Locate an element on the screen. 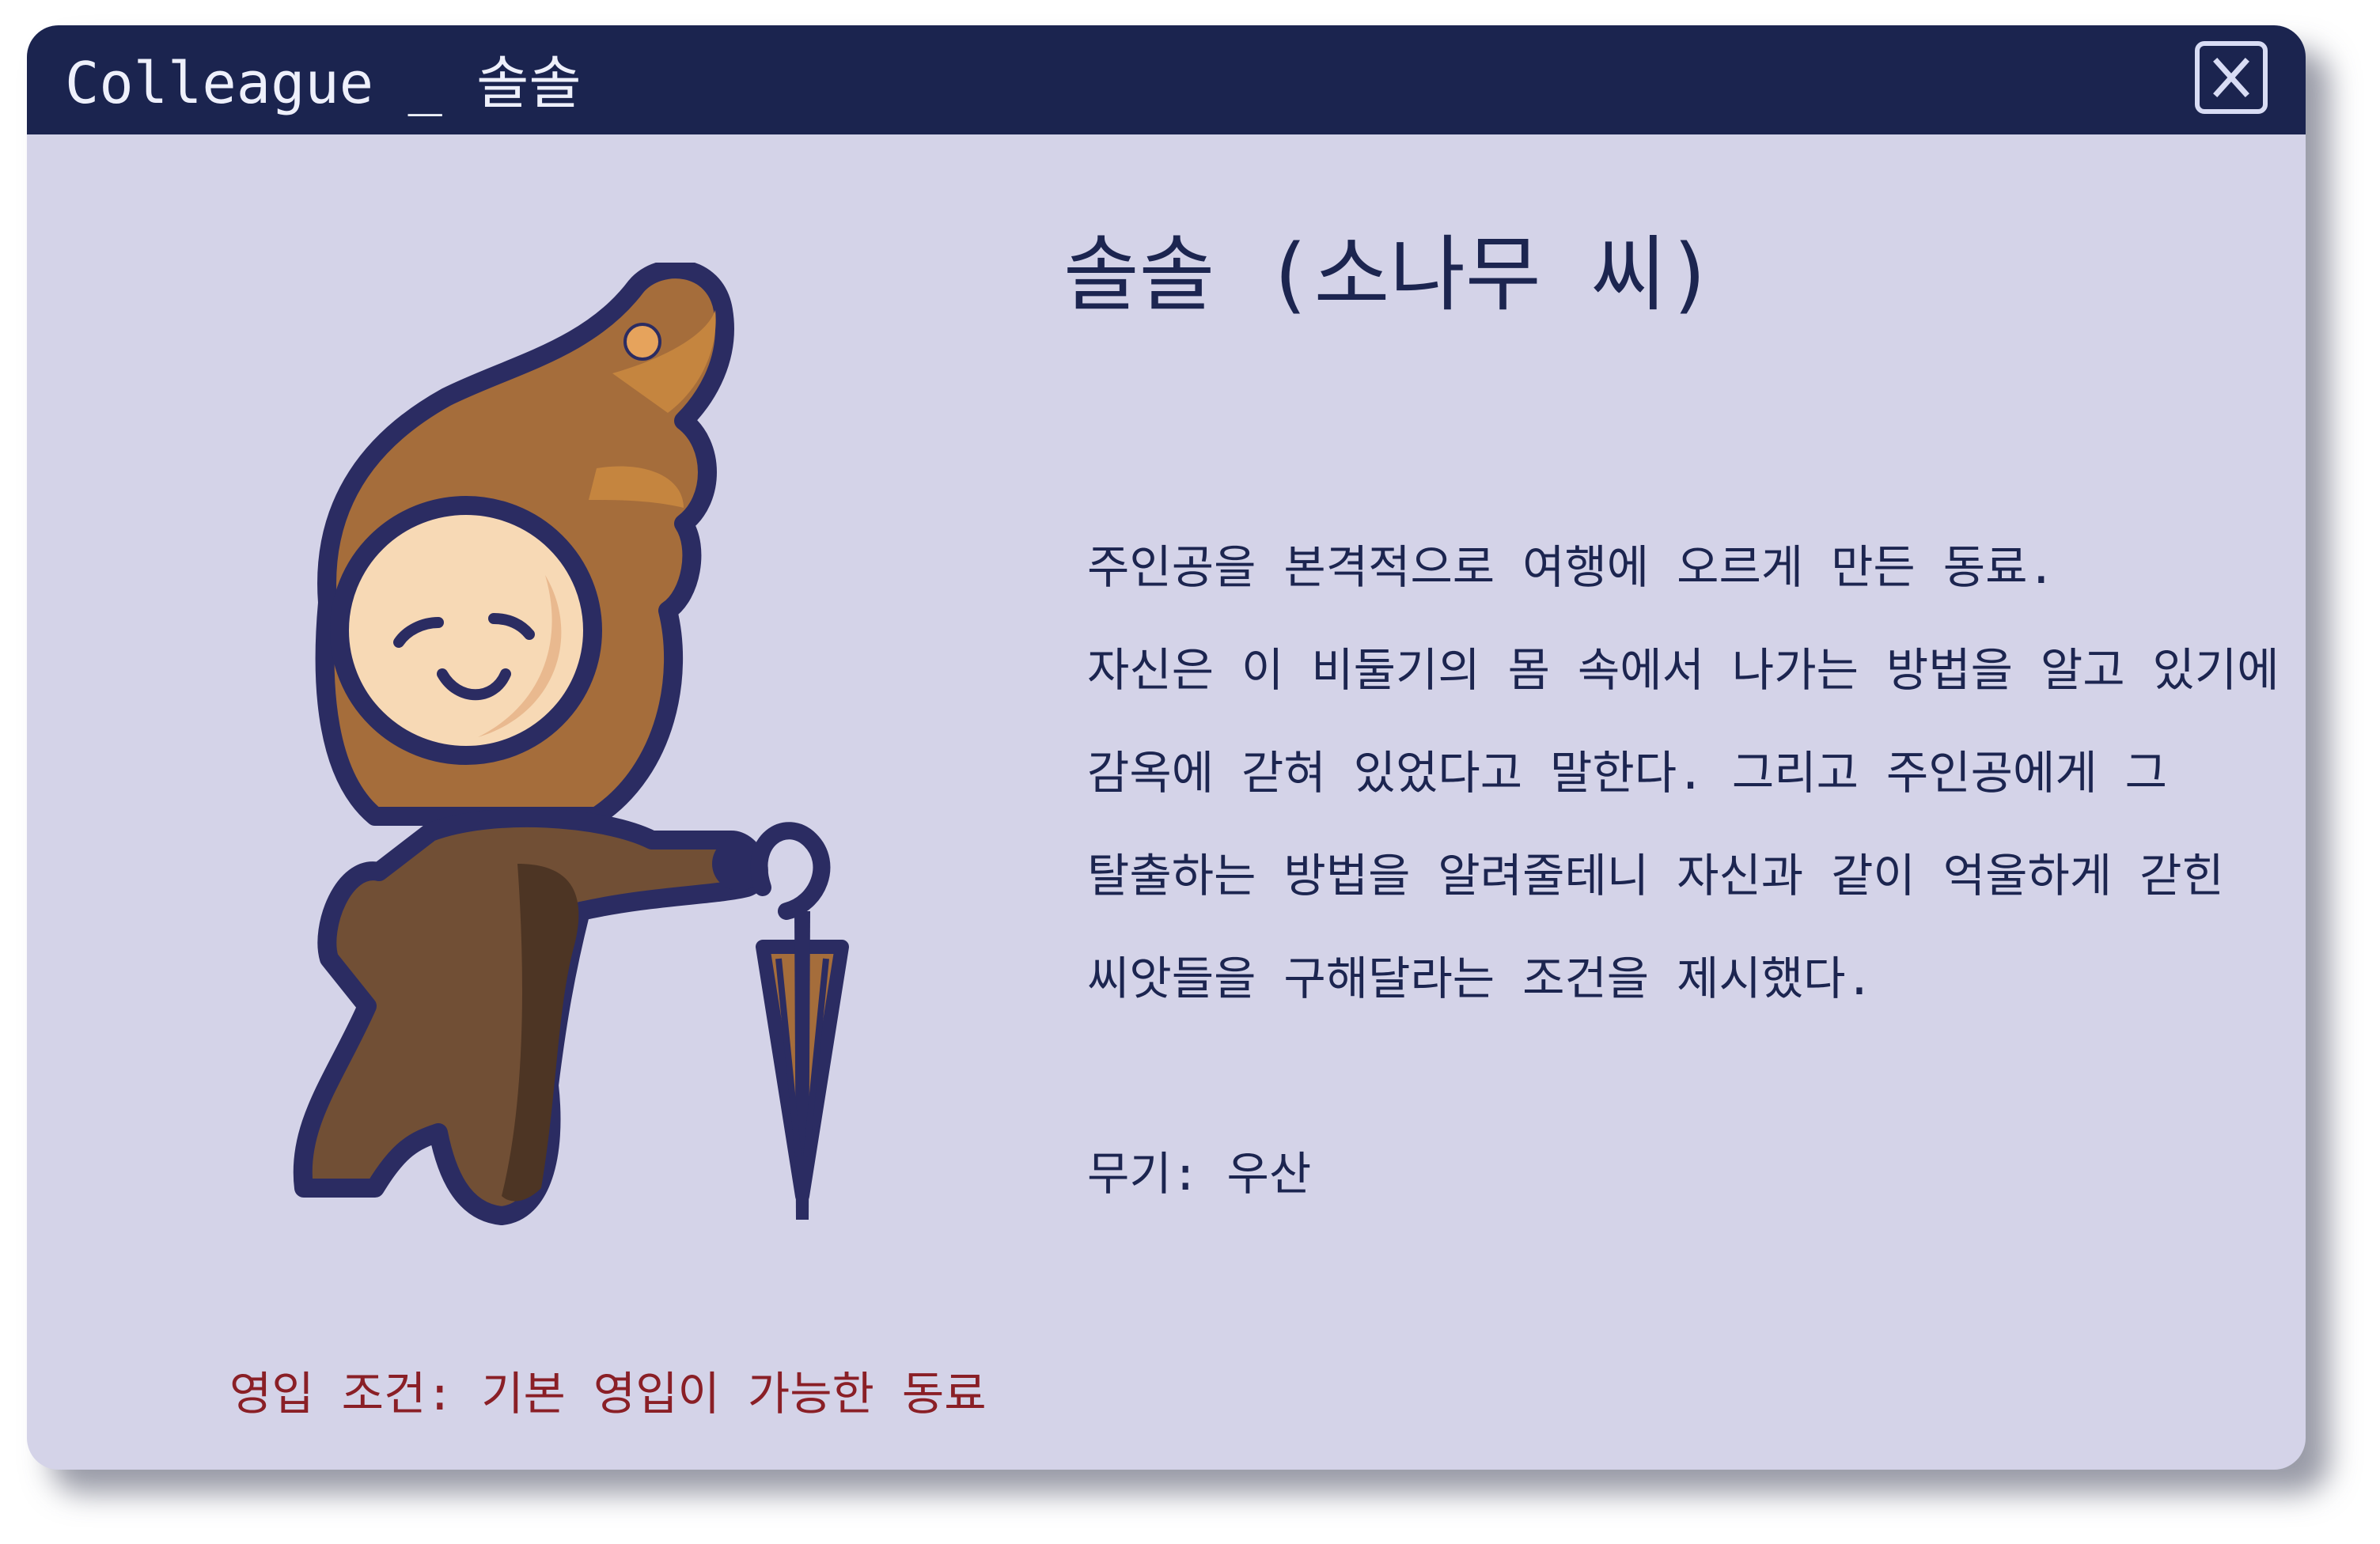  weapon-info: 무기: 우산 is located at coordinates (1199, 1174).